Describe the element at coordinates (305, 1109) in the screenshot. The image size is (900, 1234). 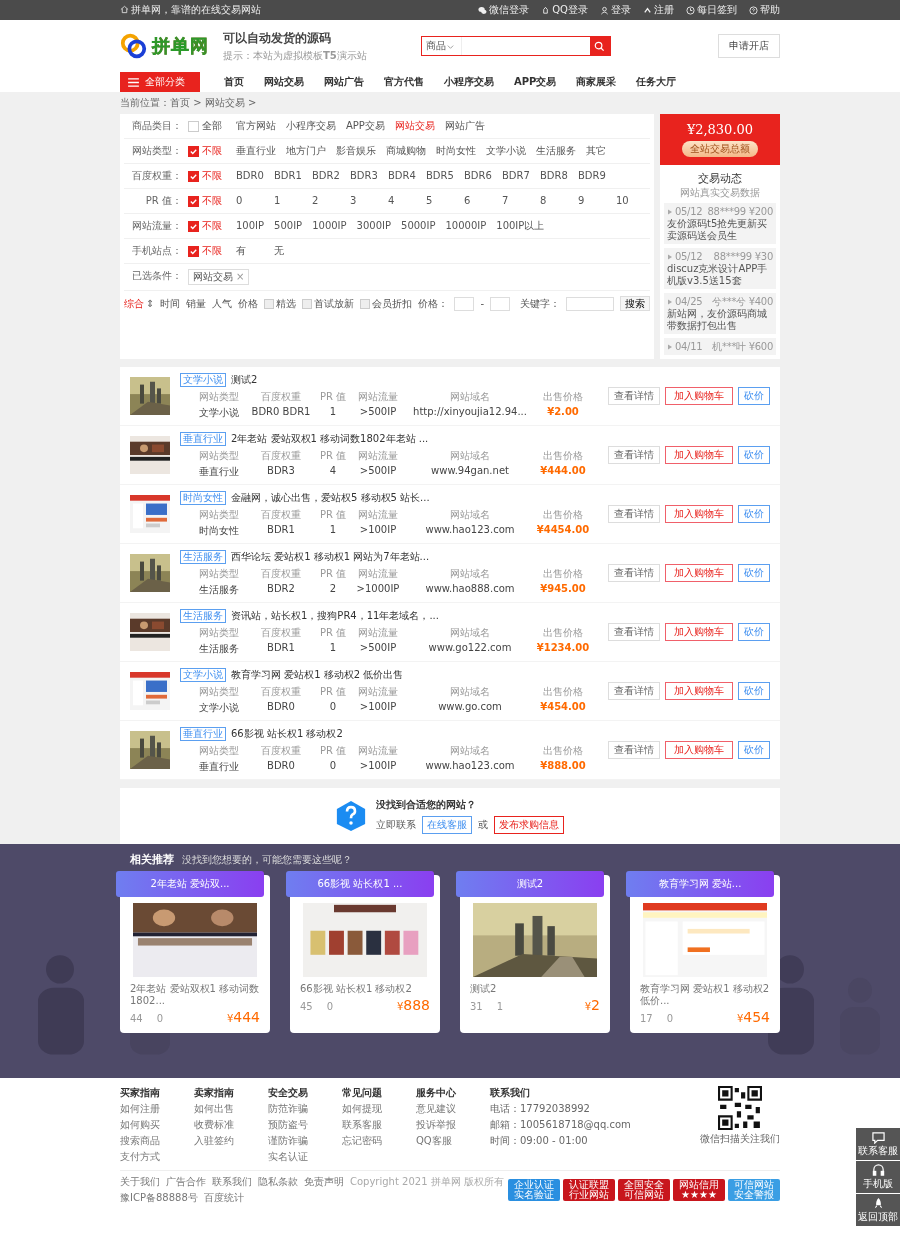
I see `footer-link: 防范诈骗` at that location.